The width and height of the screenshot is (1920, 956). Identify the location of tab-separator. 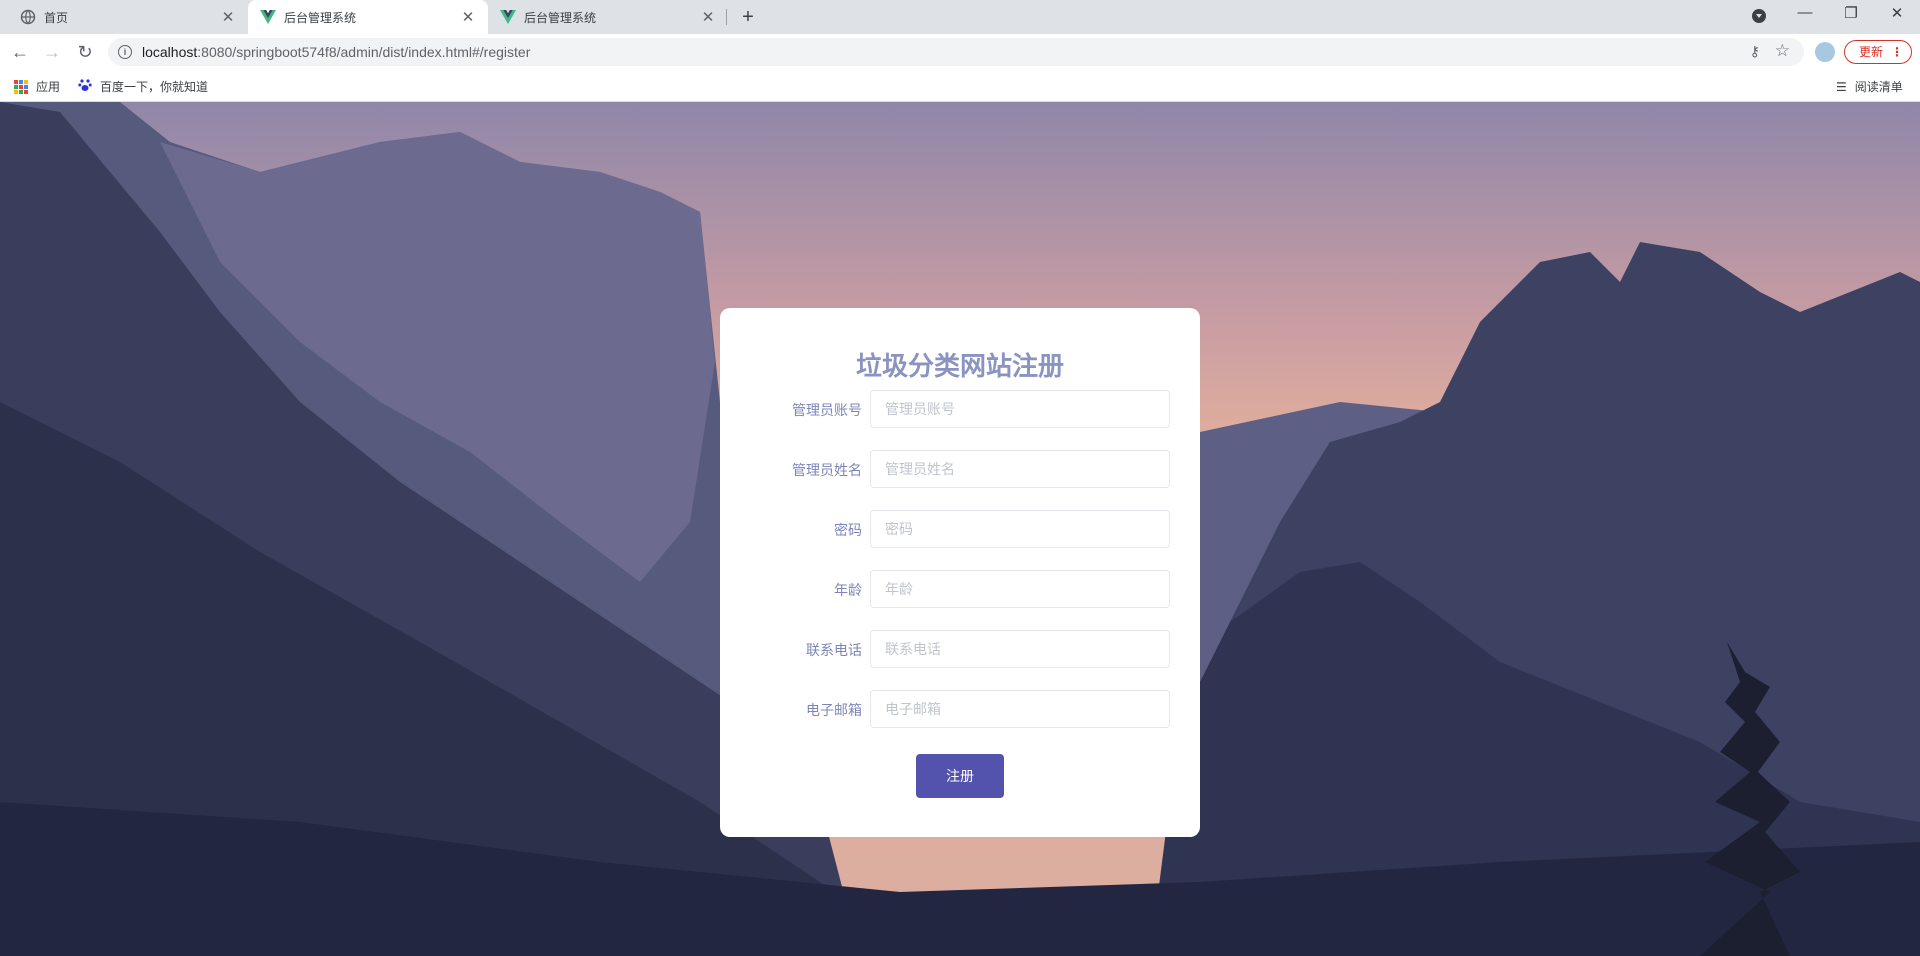
(726, 17).